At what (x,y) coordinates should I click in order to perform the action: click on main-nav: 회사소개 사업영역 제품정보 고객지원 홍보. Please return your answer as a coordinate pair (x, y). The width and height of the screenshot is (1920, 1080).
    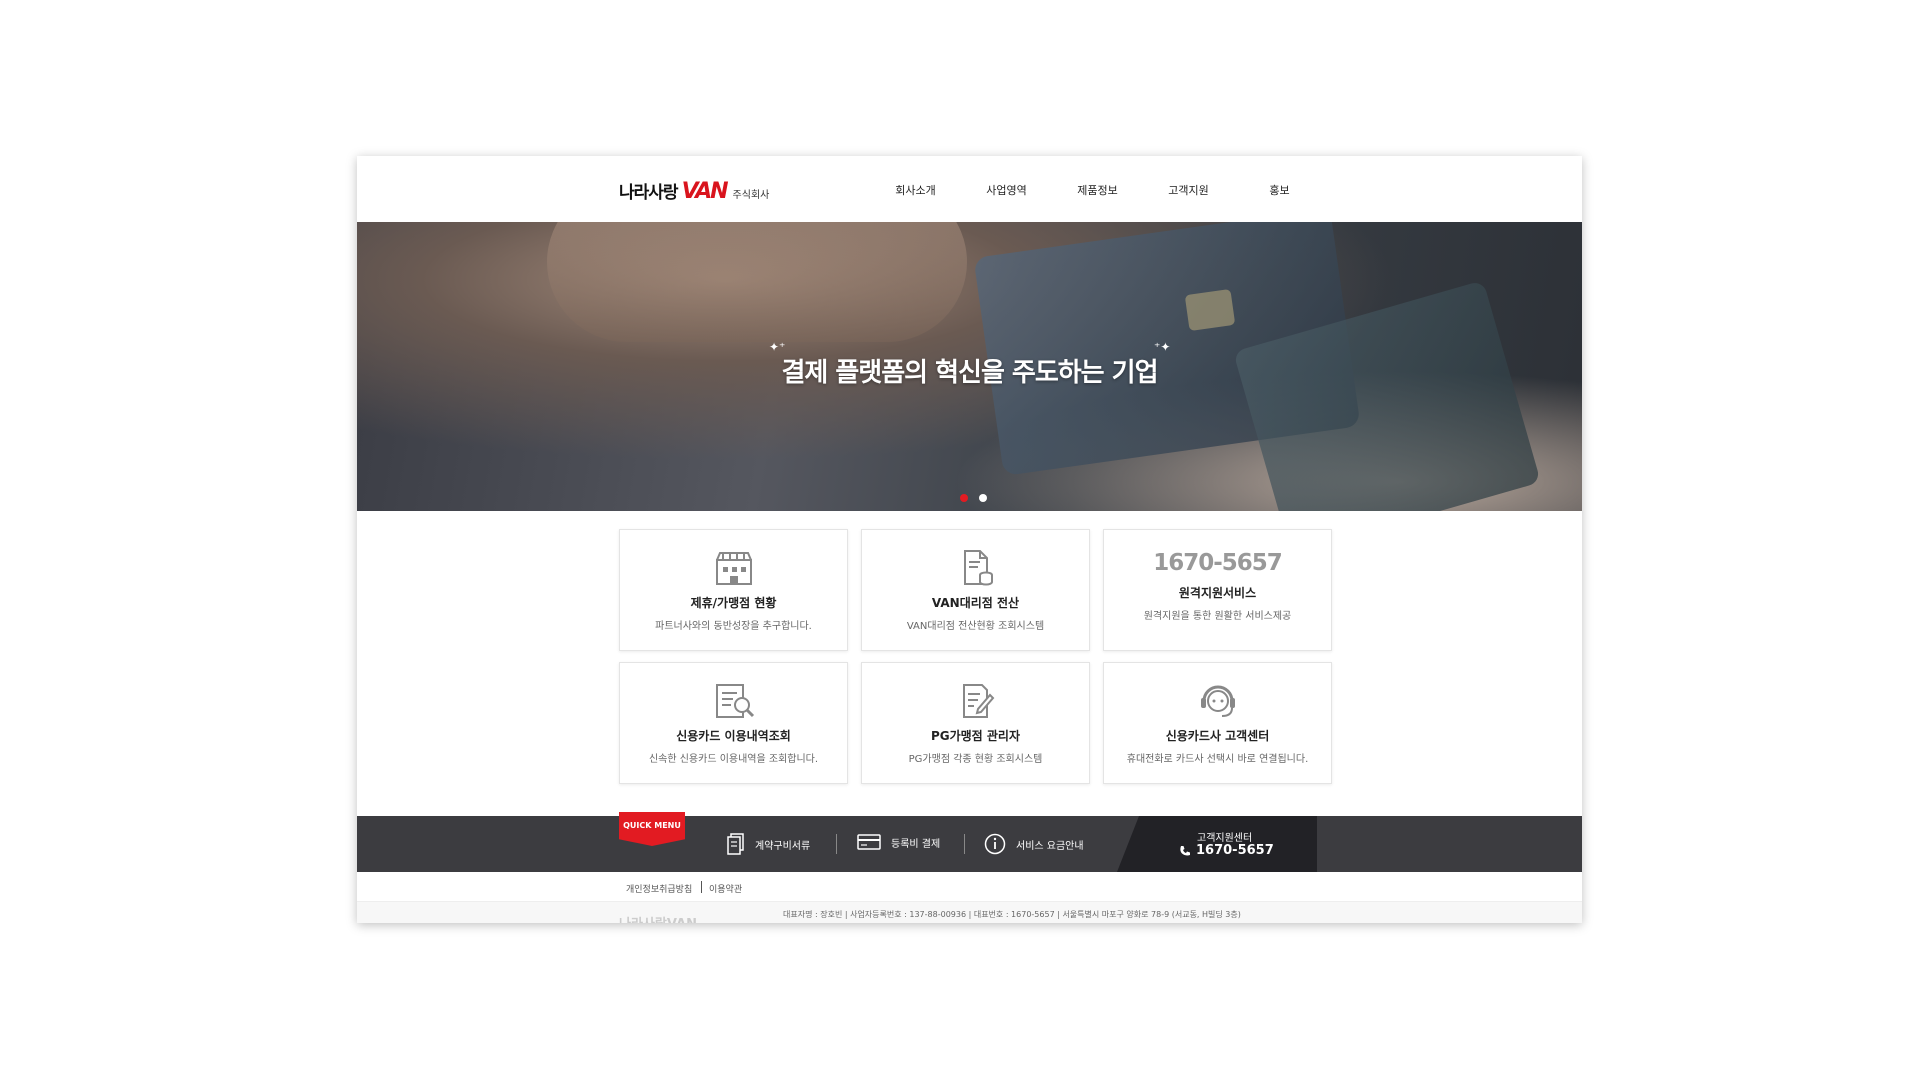
    Looking at the image, I should click on (1097, 190).